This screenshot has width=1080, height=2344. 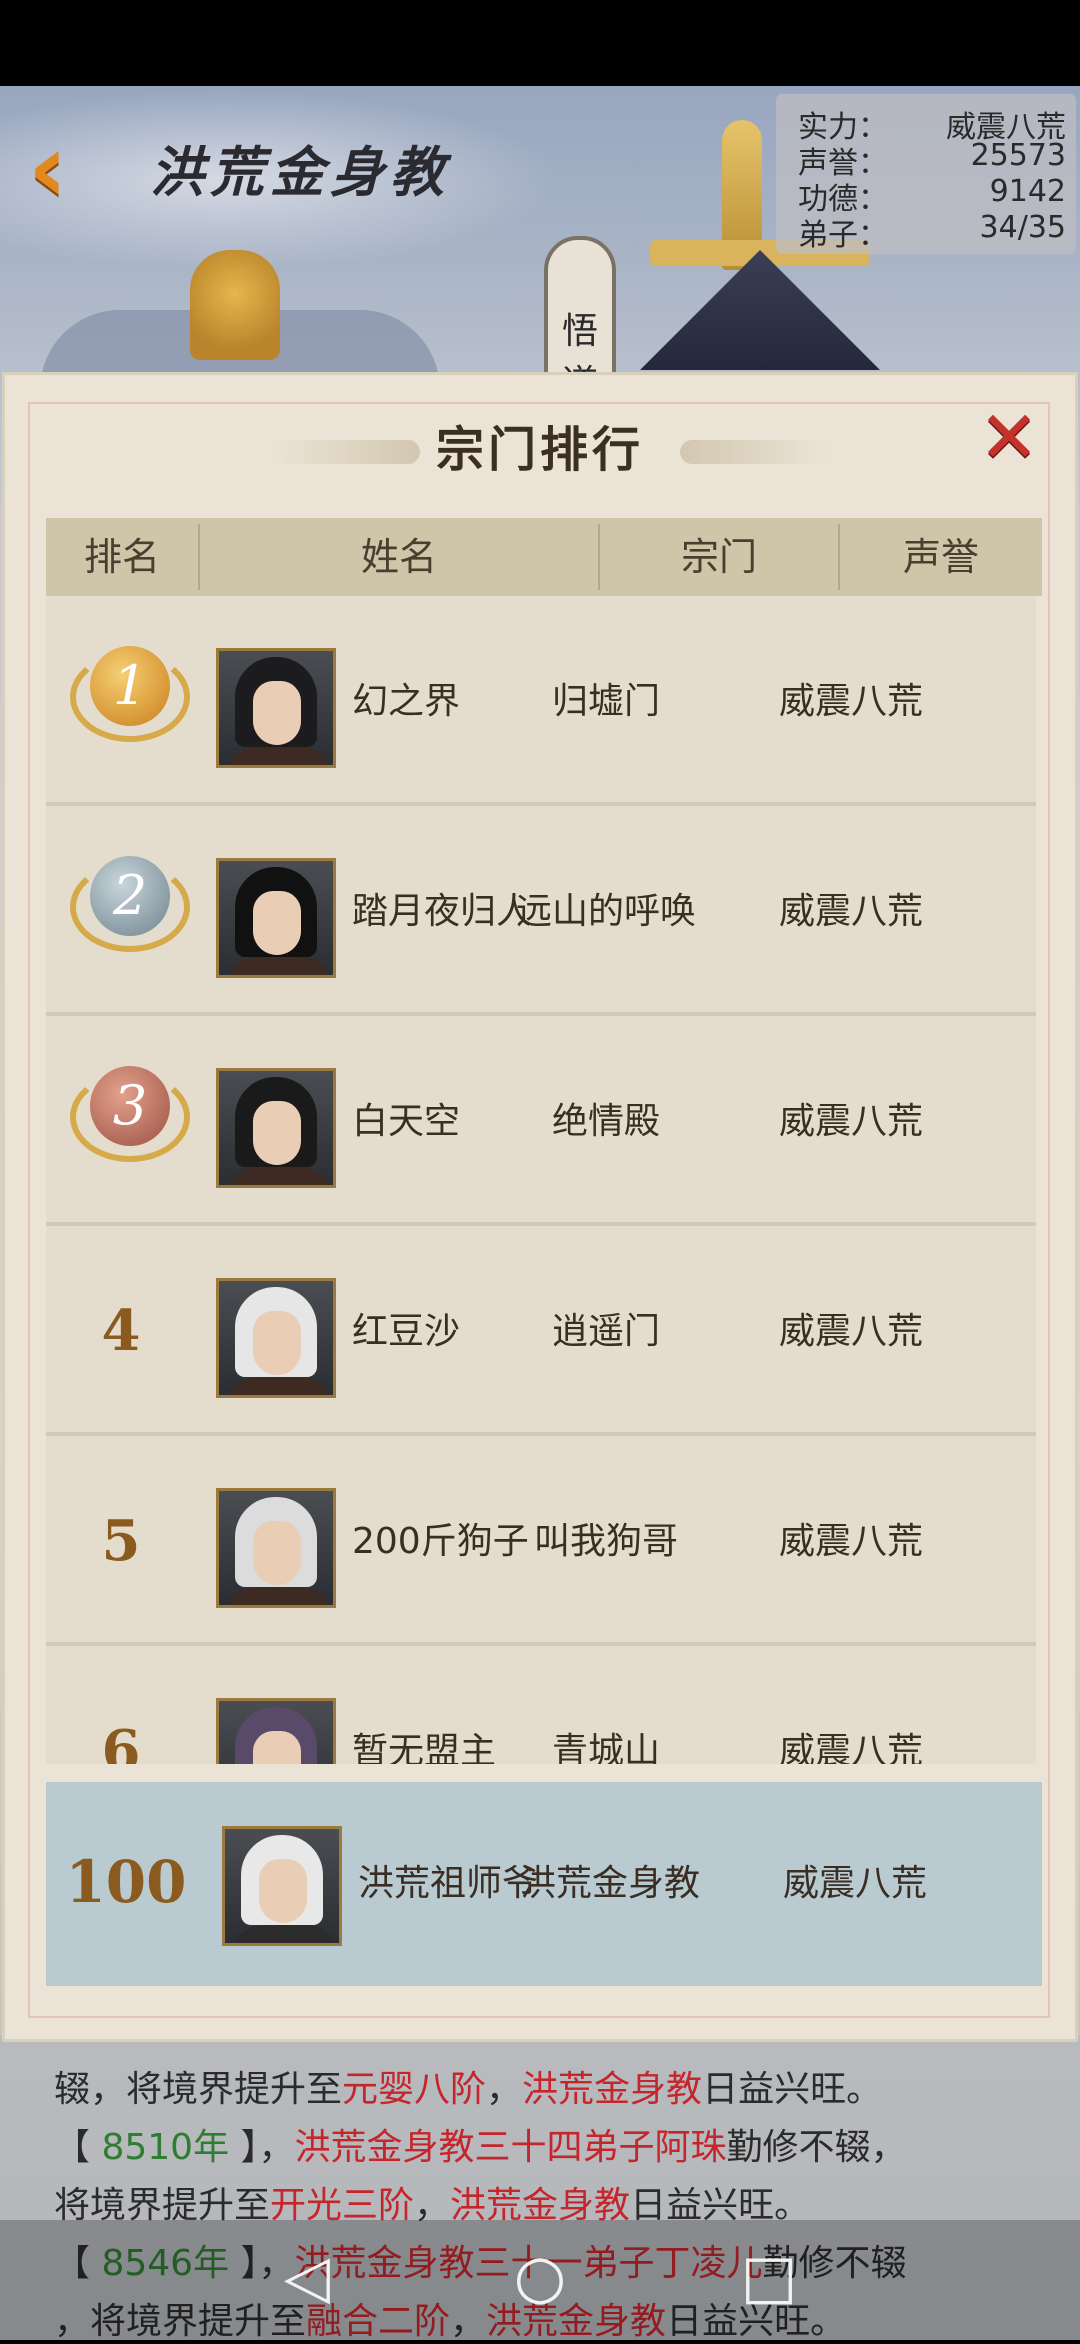 I want to click on rank-number: 4, so click(x=121, y=1331).